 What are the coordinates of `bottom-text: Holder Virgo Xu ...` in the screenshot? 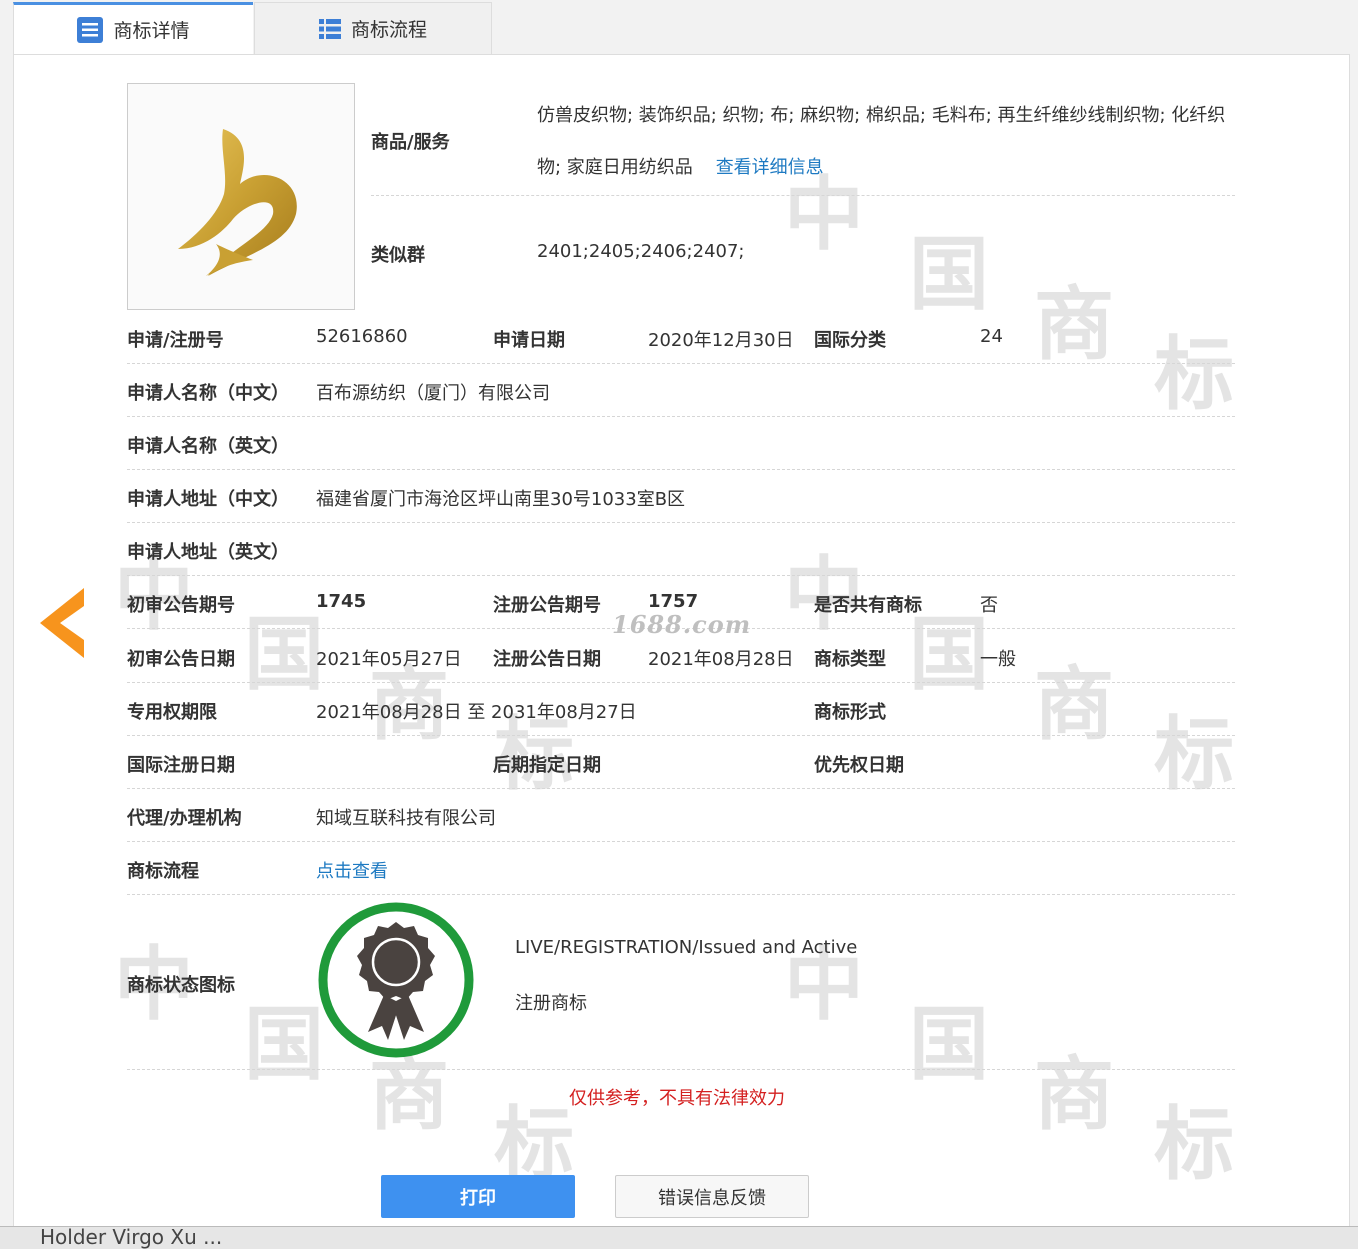 It's located at (131, 1237).